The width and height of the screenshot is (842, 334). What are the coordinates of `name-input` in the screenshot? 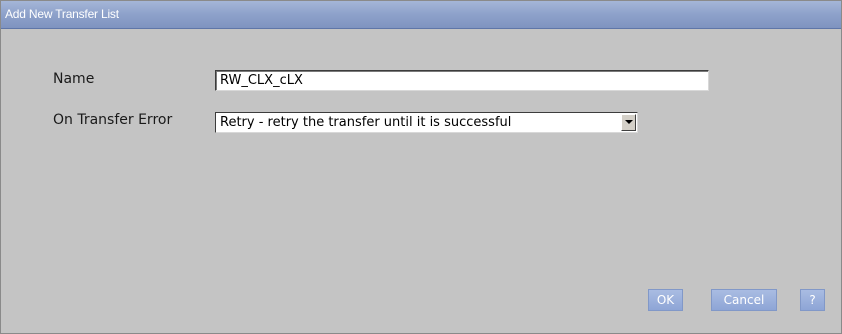 It's located at (462, 80).